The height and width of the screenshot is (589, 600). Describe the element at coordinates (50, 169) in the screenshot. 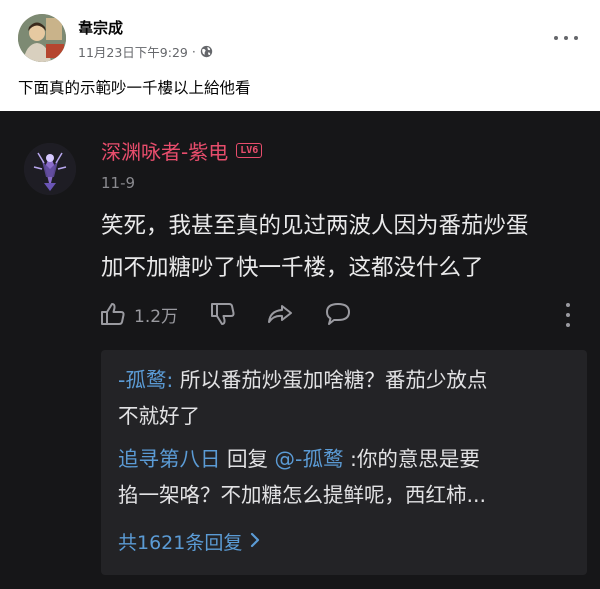

I see `commenter-avatar` at that location.